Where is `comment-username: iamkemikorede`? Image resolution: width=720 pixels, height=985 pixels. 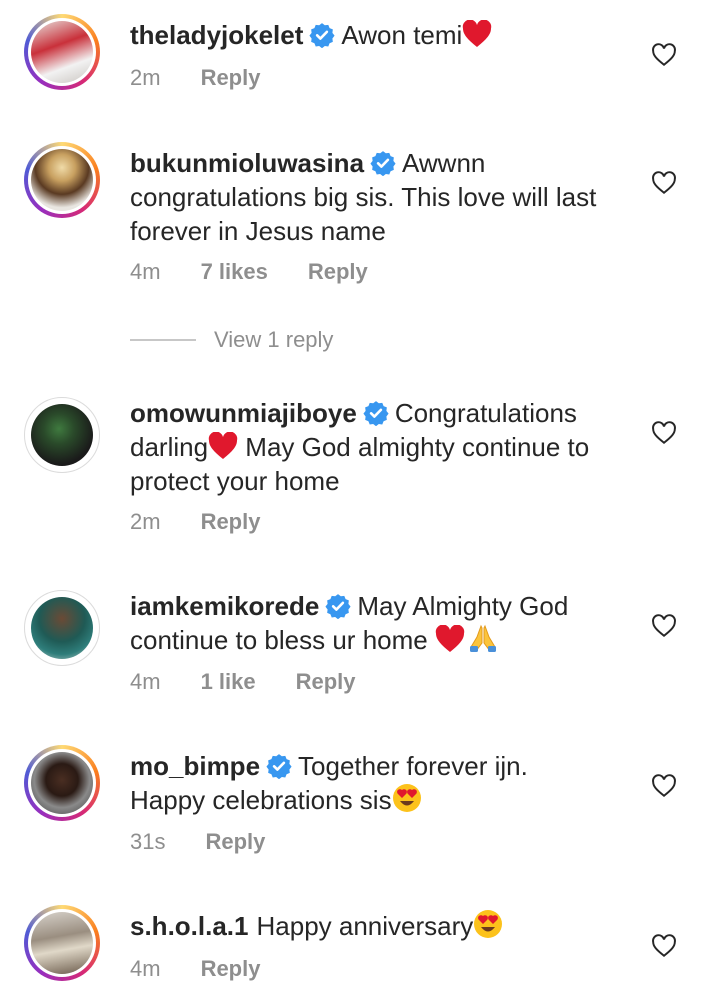 comment-username: iamkemikorede is located at coordinates (224, 606).